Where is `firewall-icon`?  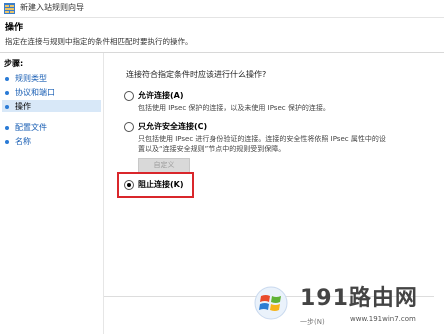
firewall-icon is located at coordinates (9, 8).